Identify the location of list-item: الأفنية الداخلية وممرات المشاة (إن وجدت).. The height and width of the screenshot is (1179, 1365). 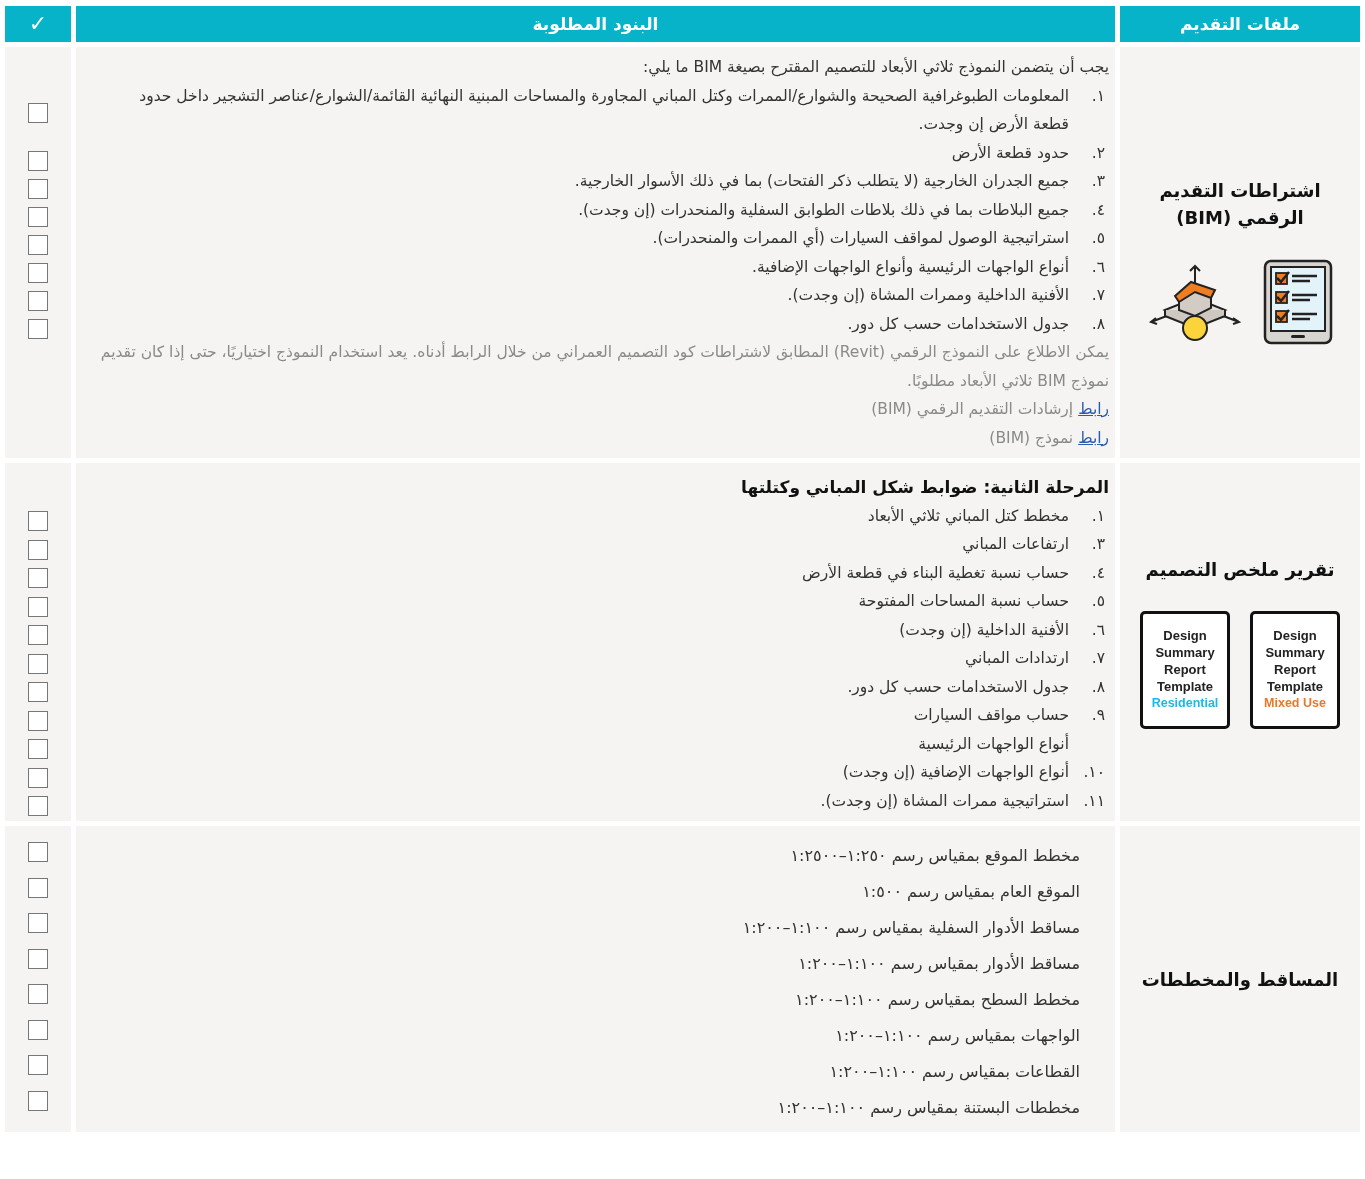
(927, 295).